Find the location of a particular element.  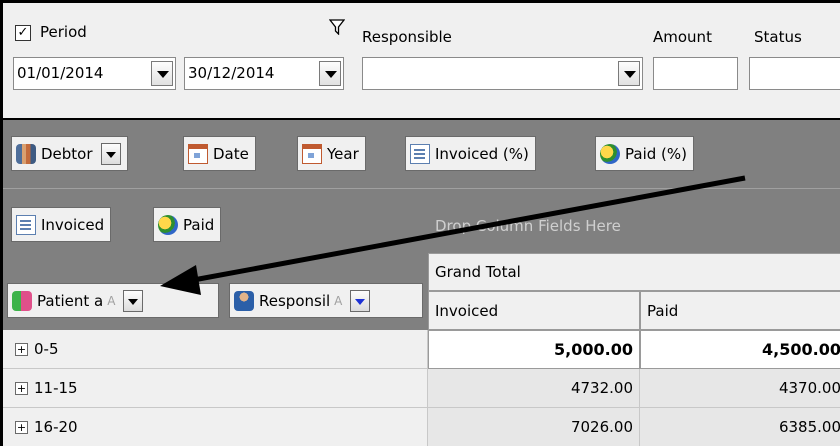

patient-age-icon is located at coordinates (22, 300).